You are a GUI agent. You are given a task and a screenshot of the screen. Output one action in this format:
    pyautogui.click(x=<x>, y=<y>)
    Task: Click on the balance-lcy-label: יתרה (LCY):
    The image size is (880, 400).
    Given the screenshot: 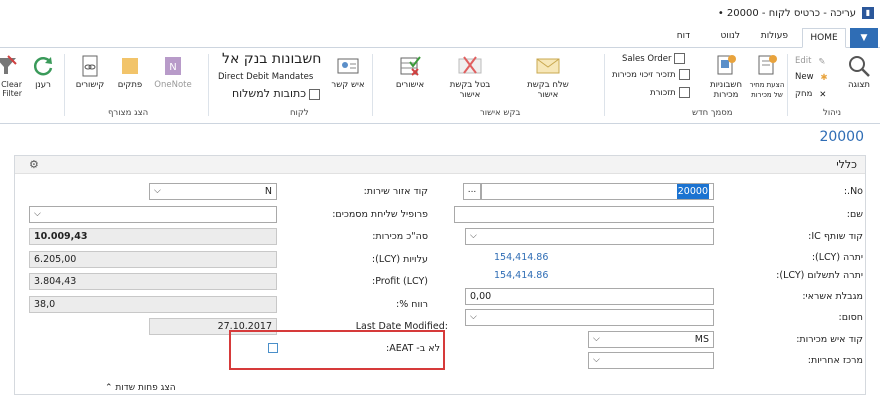 What is the action you would take?
    pyautogui.click(x=837, y=257)
    